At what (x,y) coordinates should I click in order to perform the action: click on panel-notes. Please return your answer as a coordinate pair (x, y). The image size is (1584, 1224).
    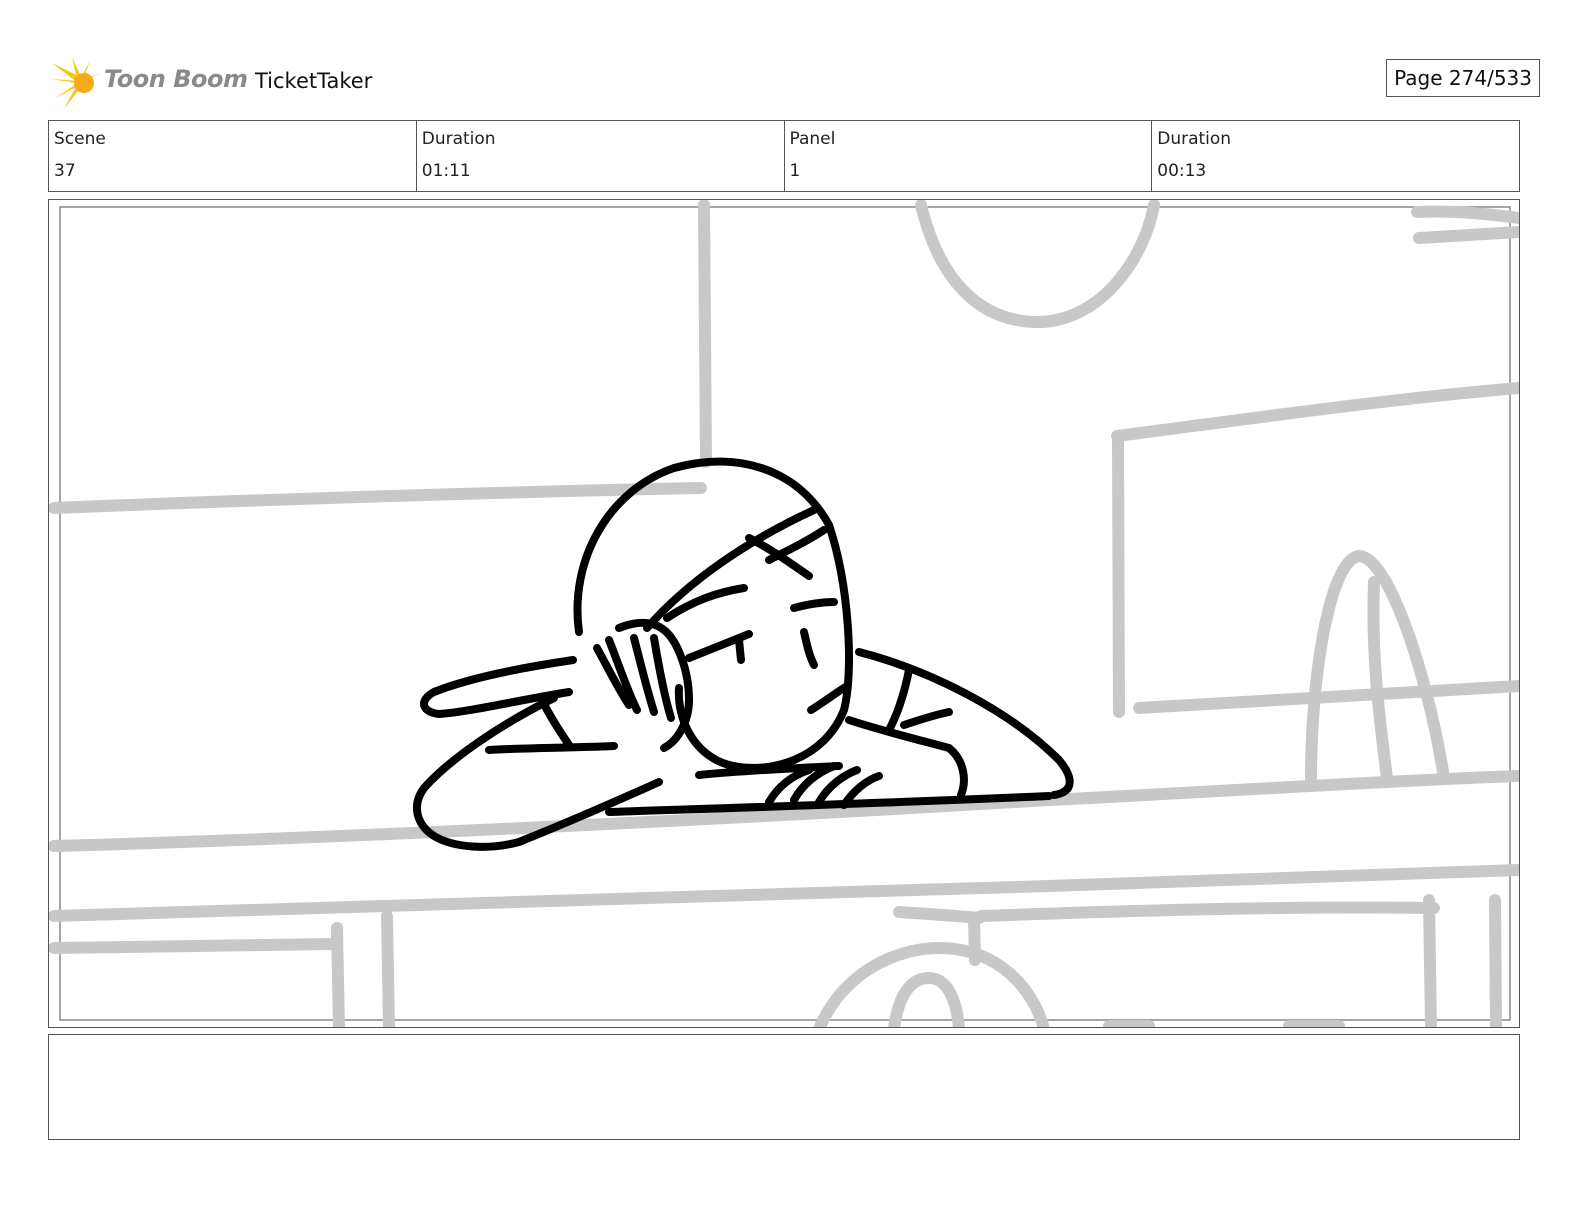
    Looking at the image, I should click on (784, 1087).